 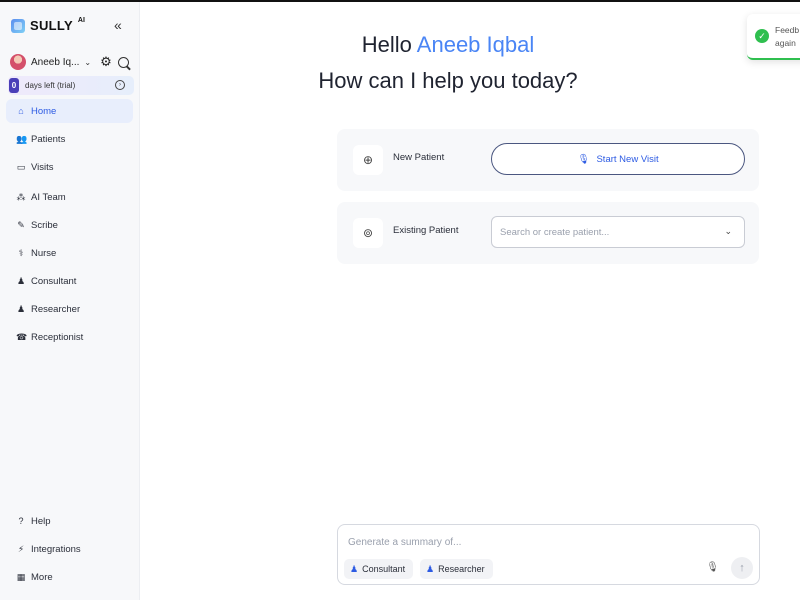 What do you see at coordinates (384, 569) in the screenshot?
I see `consultant-chip-label: Consultant` at bounding box center [384, 569].